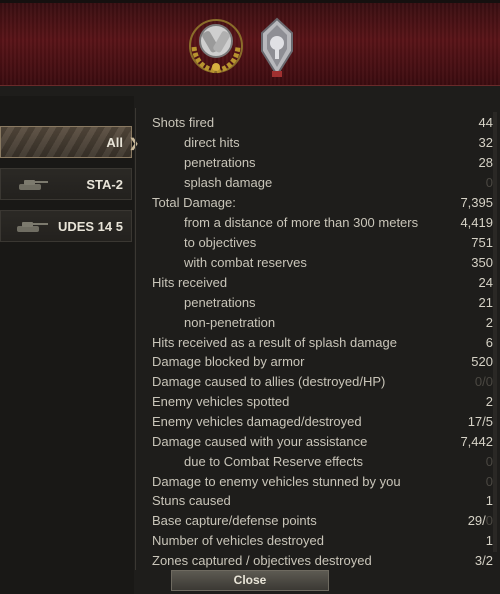 The width and height of the screenshot is (500, 594). What do you see at coordinates (216, 46) in the screenshot?
I see `medal-laurel-icon` at bounding box center [216, 46].